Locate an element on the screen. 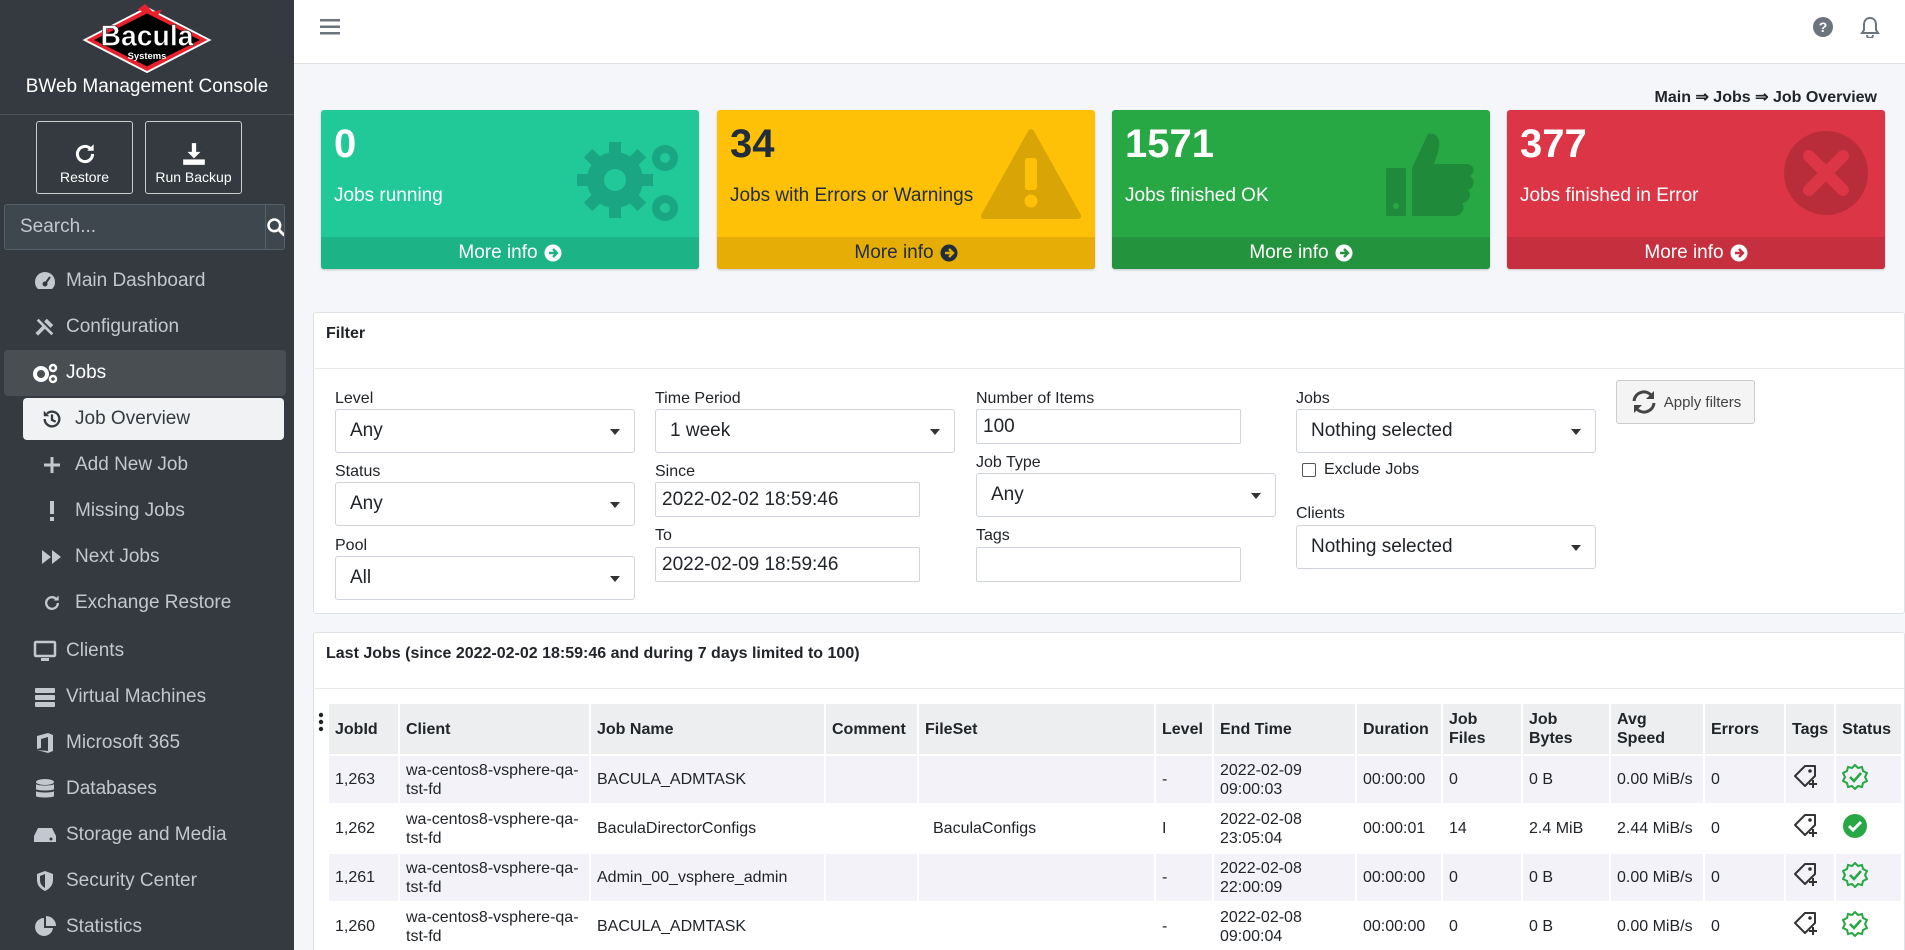 This screenshot has width=1905, height=950. sidebar-subitem-job-overview: Job Overview is located at coordinates (153, 419).